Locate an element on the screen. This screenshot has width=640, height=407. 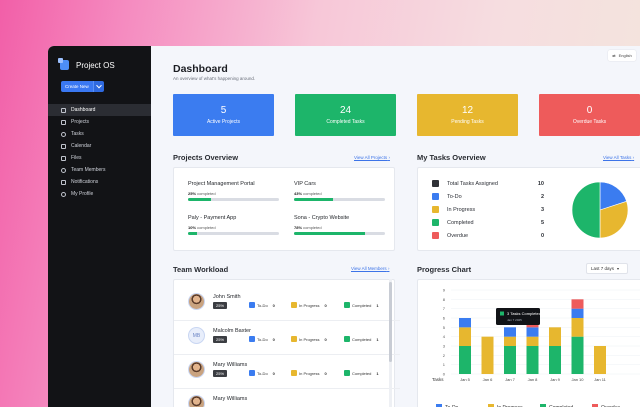
view-all-members-link: View All Members › is located at coordinates (370, 268).